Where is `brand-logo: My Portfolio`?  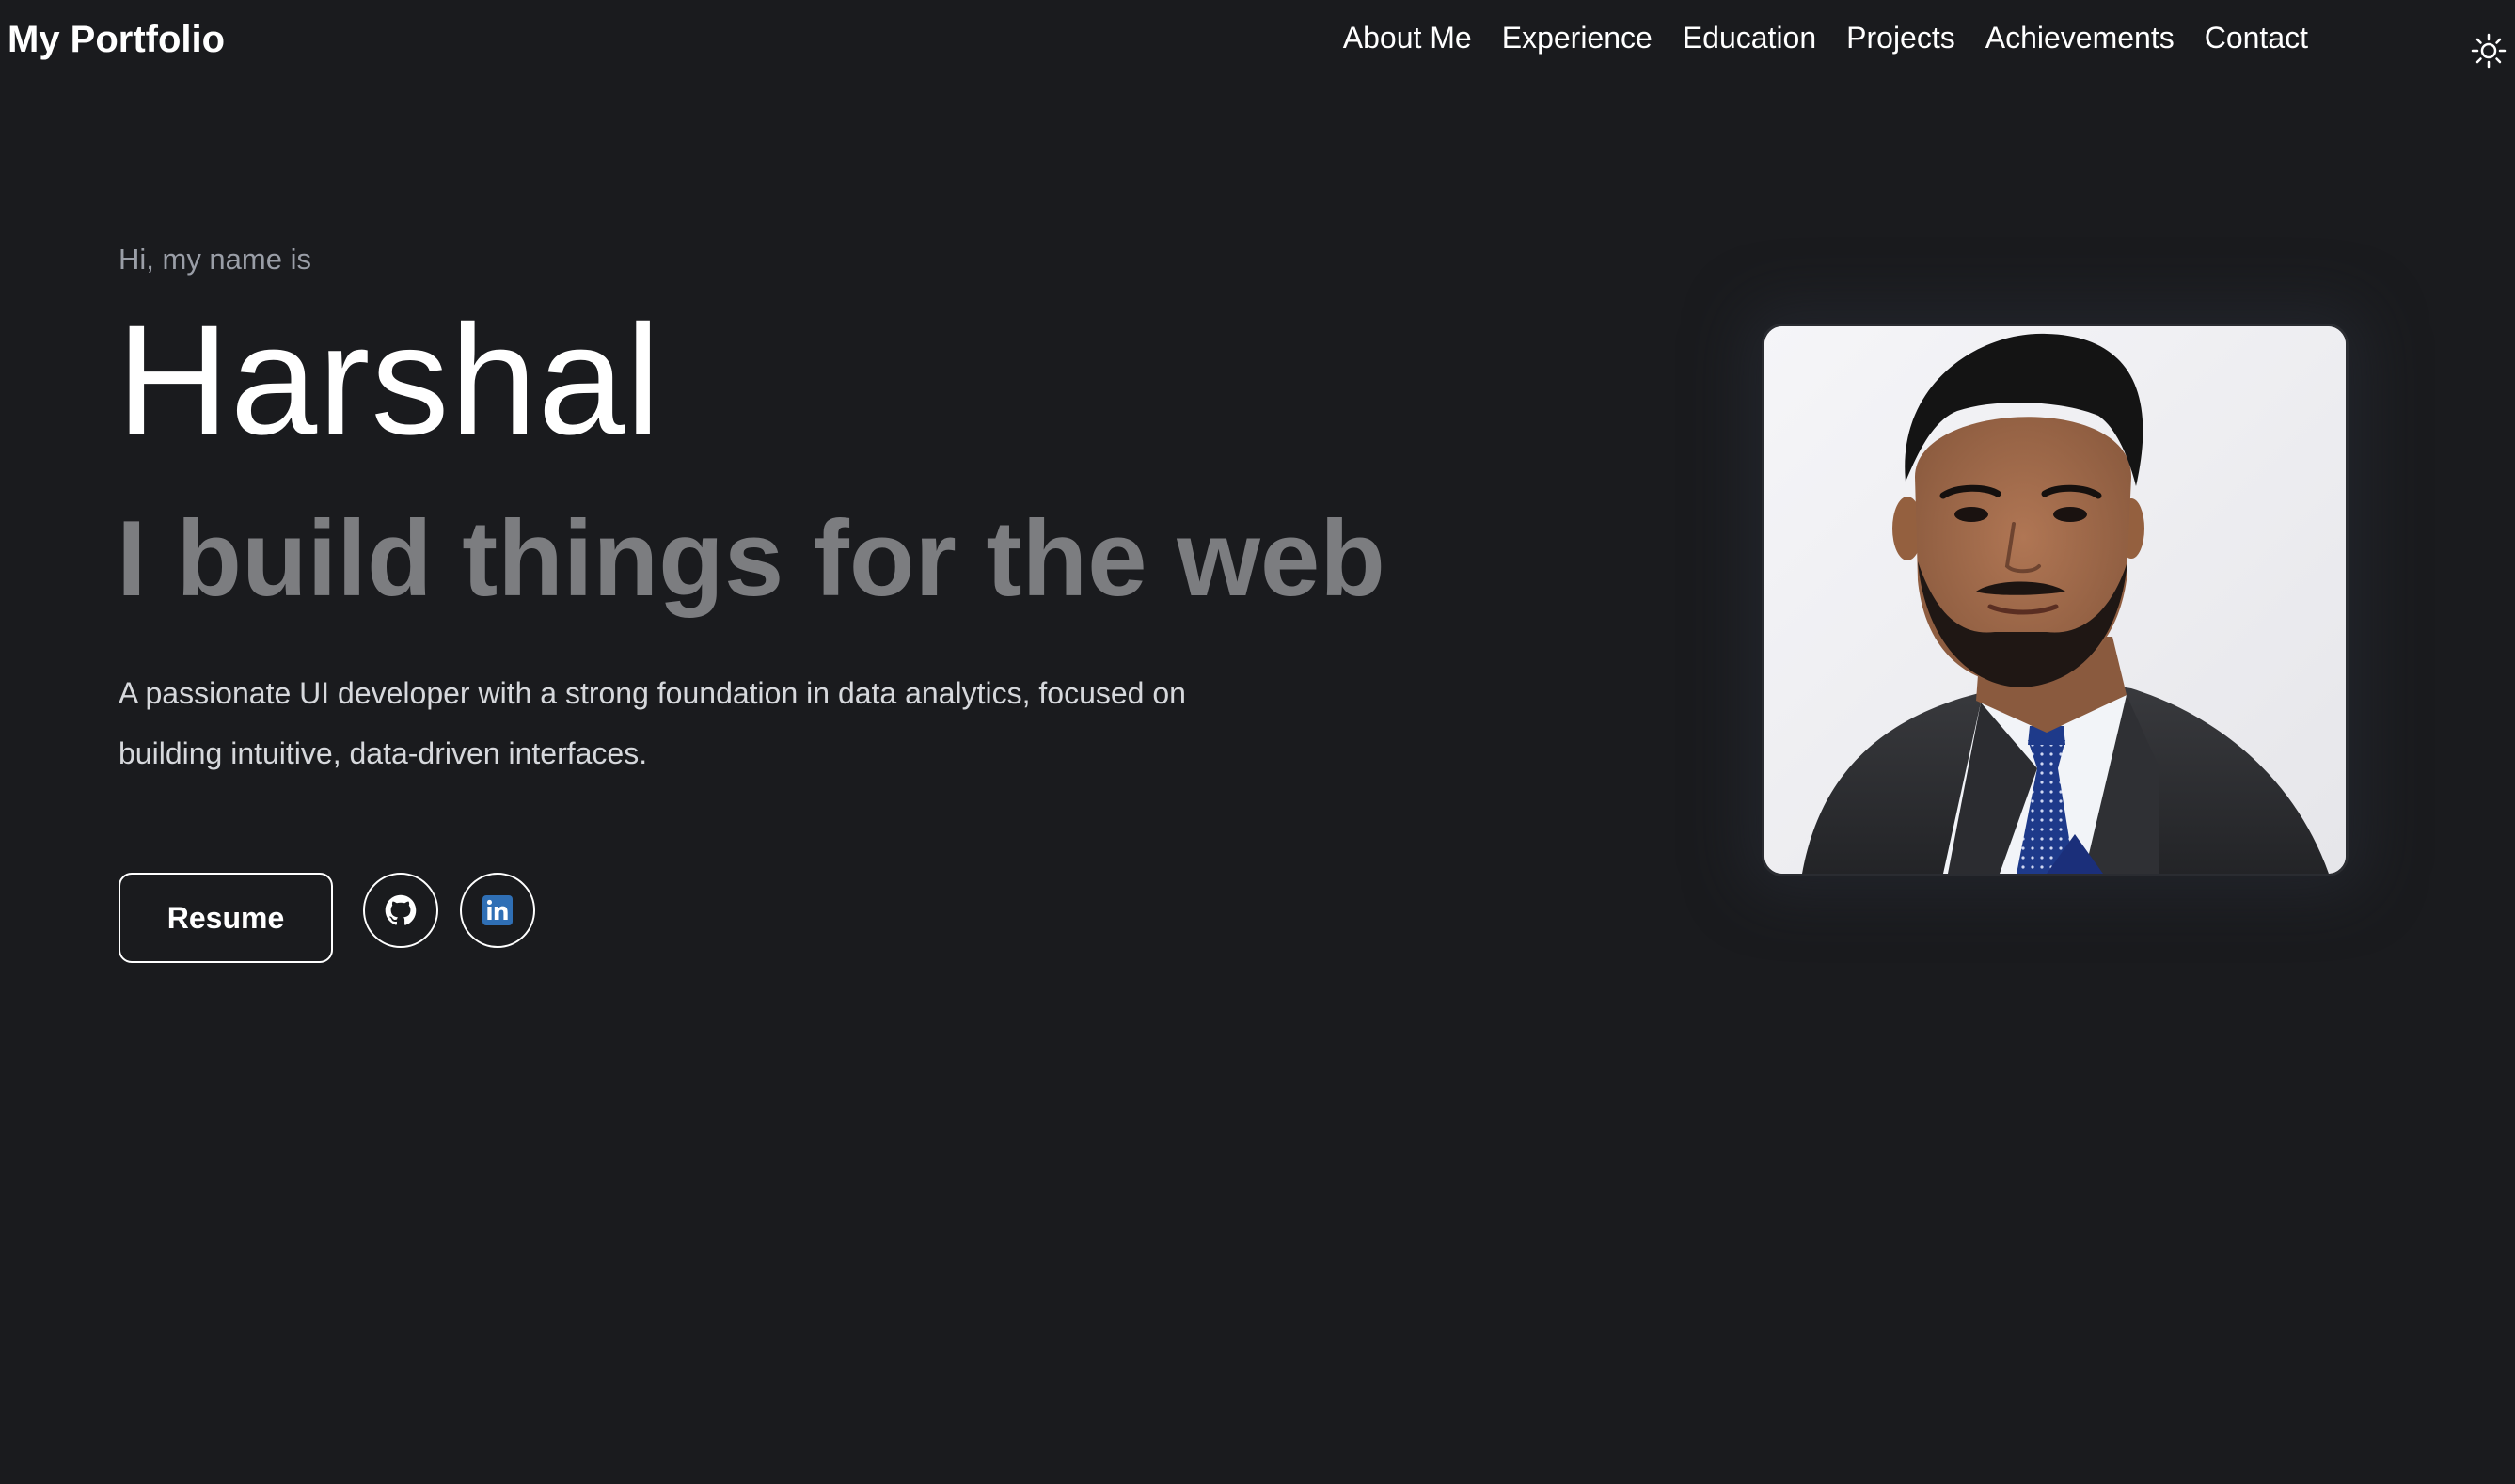 brand-logo: My Portfolio is located at coordinates (116, 40).